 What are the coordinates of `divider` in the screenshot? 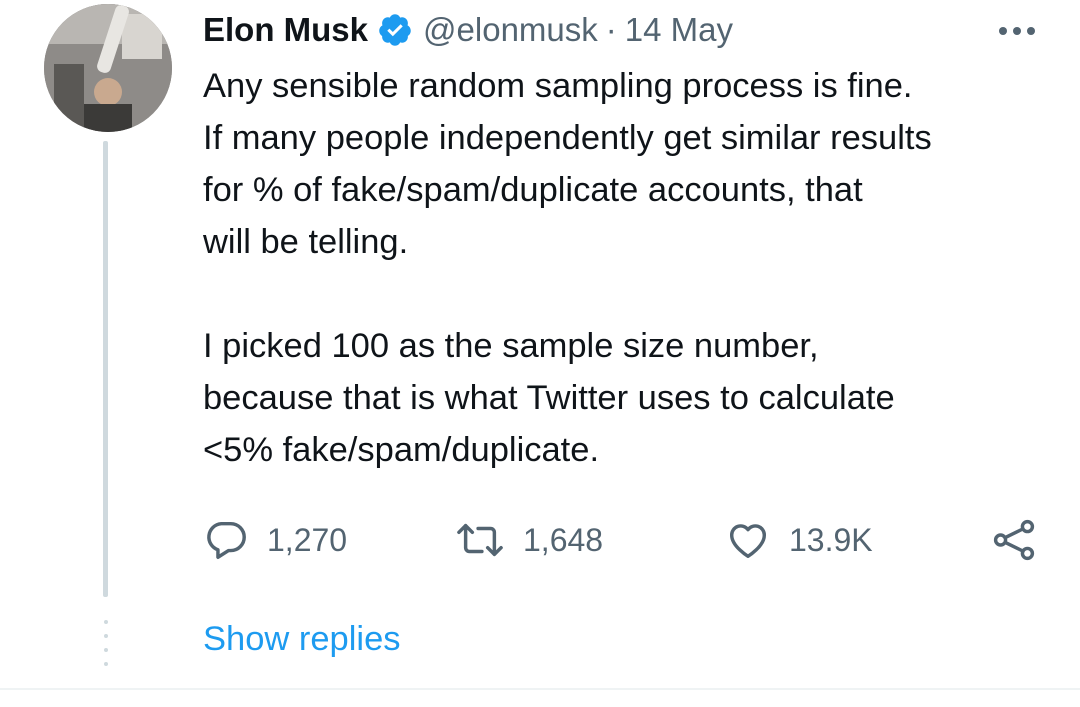 It's located at (540, 689).